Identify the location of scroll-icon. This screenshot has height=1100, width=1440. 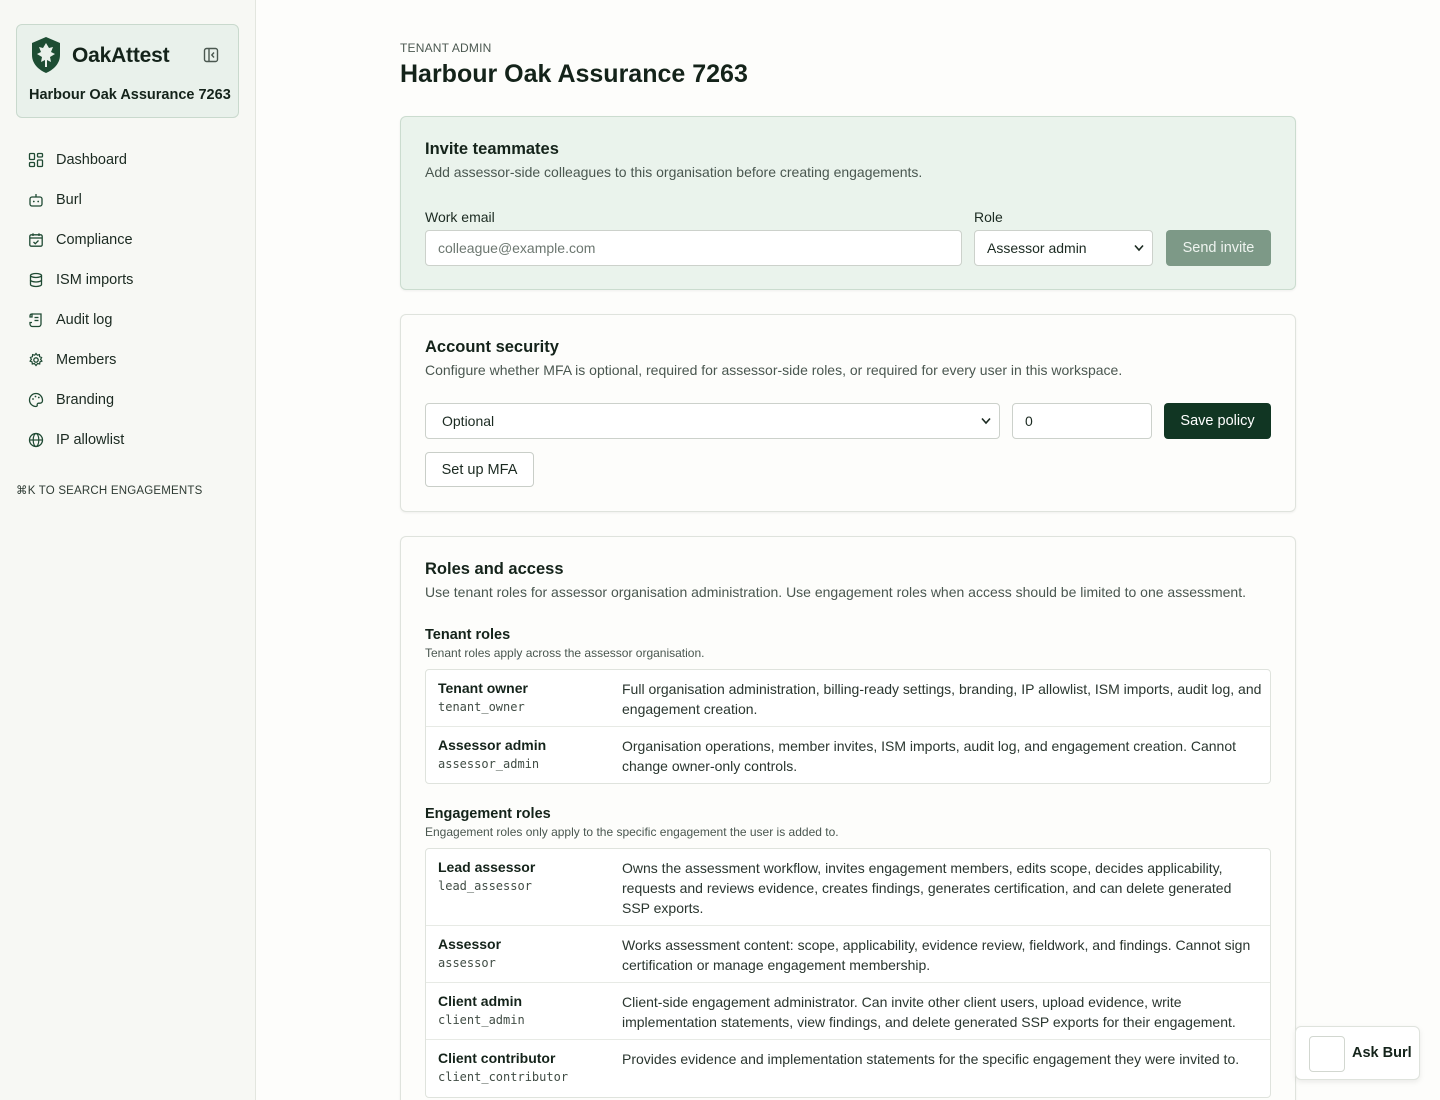
(35, 320).